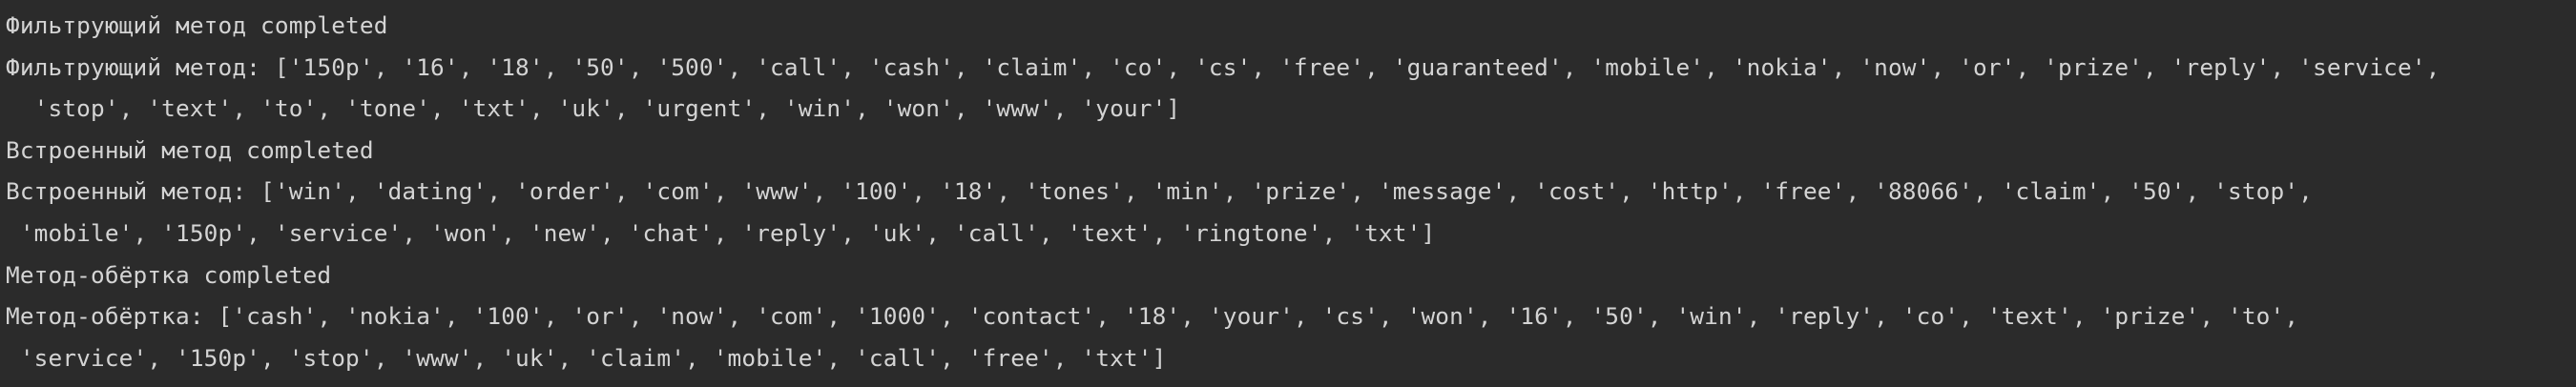 The image size is (2576, 387). I want to click on console-line-filter-status: Фильтрующий метод completed, so click(197, 25).